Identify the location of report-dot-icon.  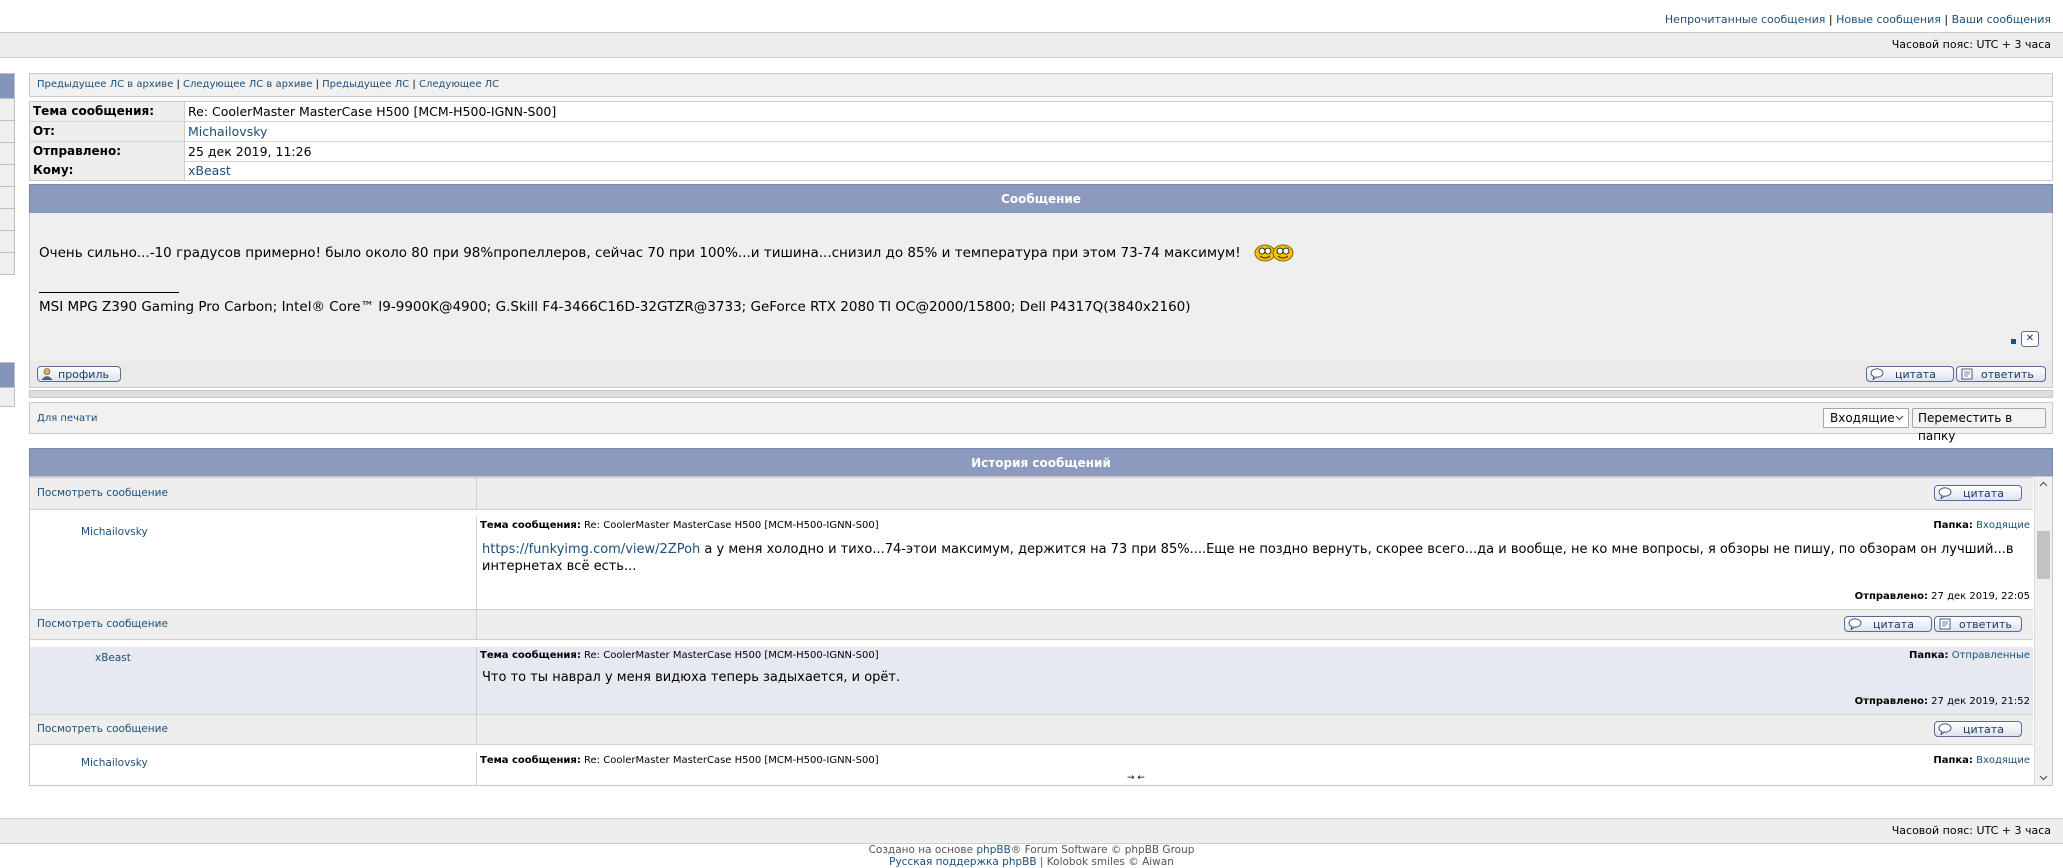
(2013, 341).